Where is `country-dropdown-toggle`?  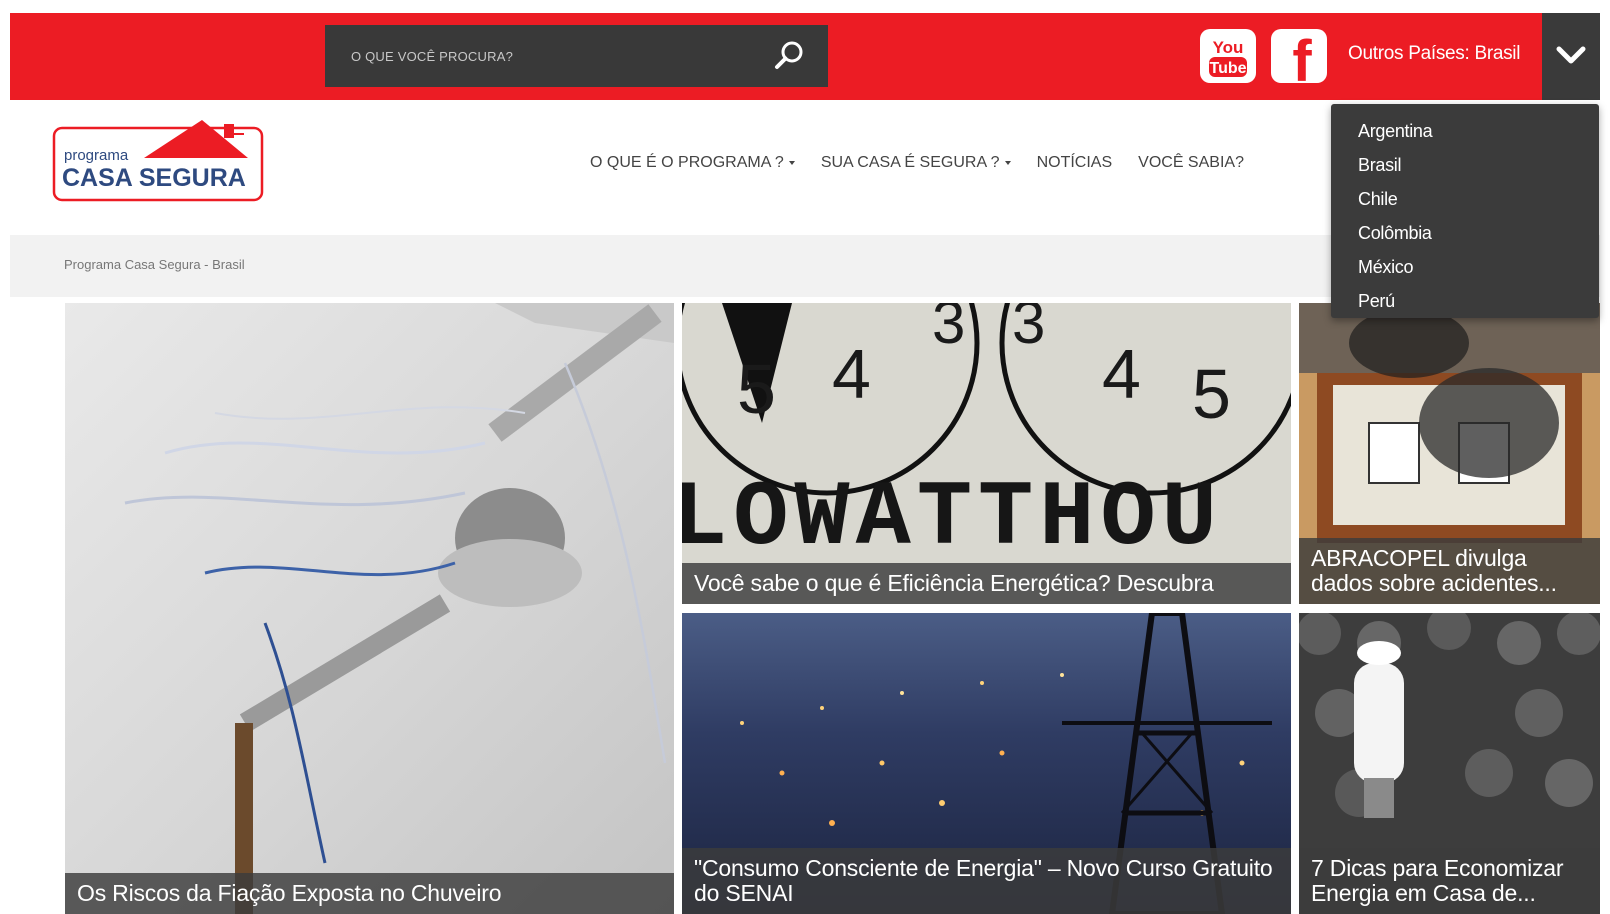
country-dropdown-toggle is located at coordinates (1571, 56).